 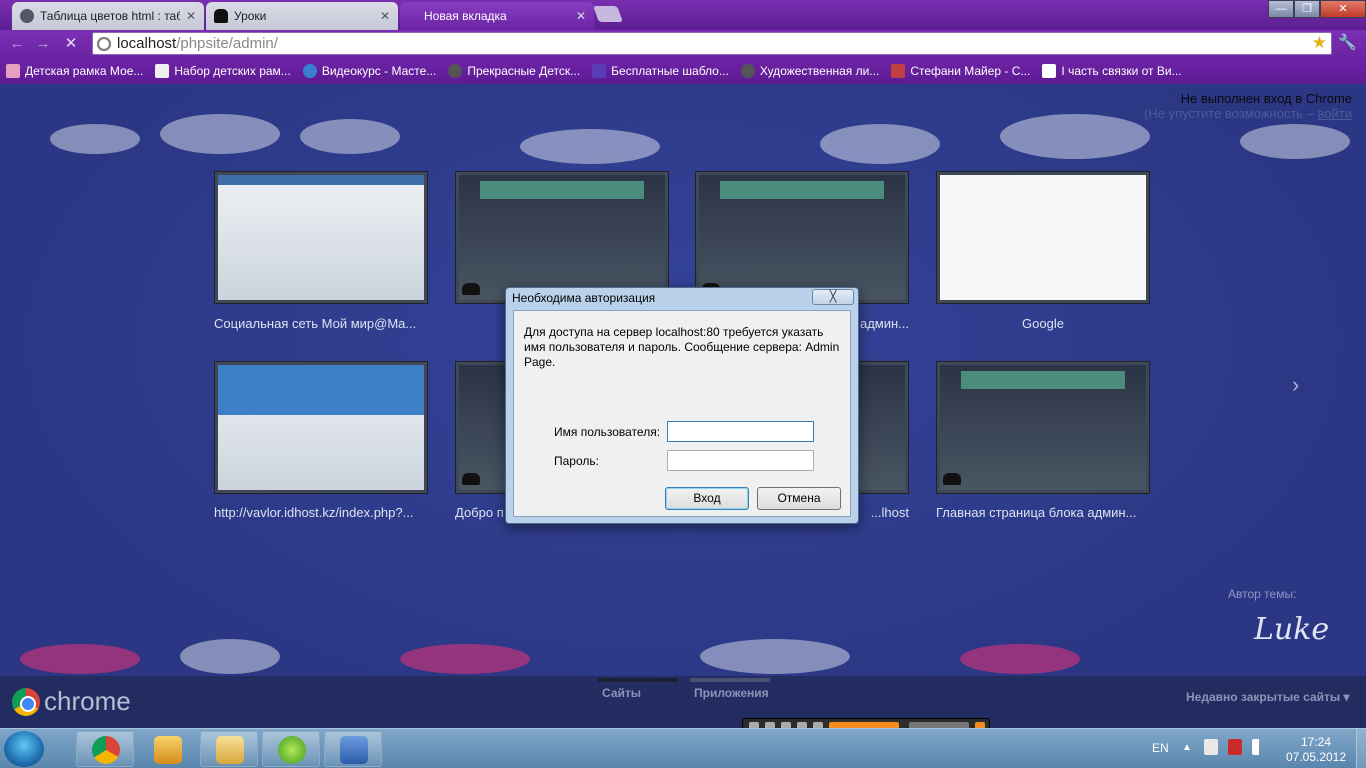 I want to click on close-window-button: ✕, so click(x=1343, y=9).